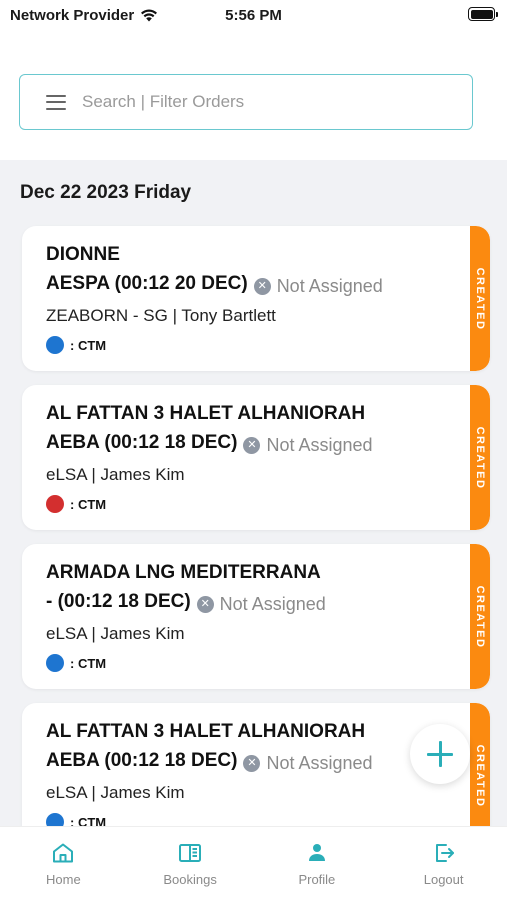  What do you see at coordinates (56, 102) in the screenshot?
I see `menu-icon` at bounding box center [56, 102].